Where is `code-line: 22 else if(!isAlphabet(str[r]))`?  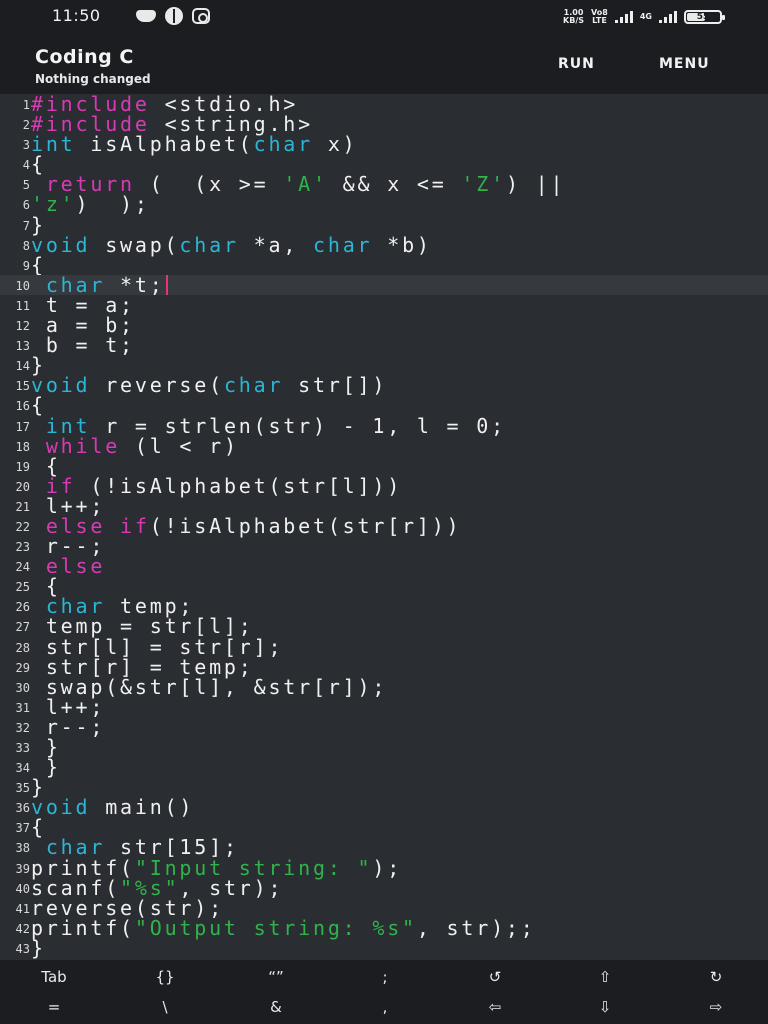
code-line: 22 else if(!isAlphabet(str[r])) is located at coordinates (384, 526).